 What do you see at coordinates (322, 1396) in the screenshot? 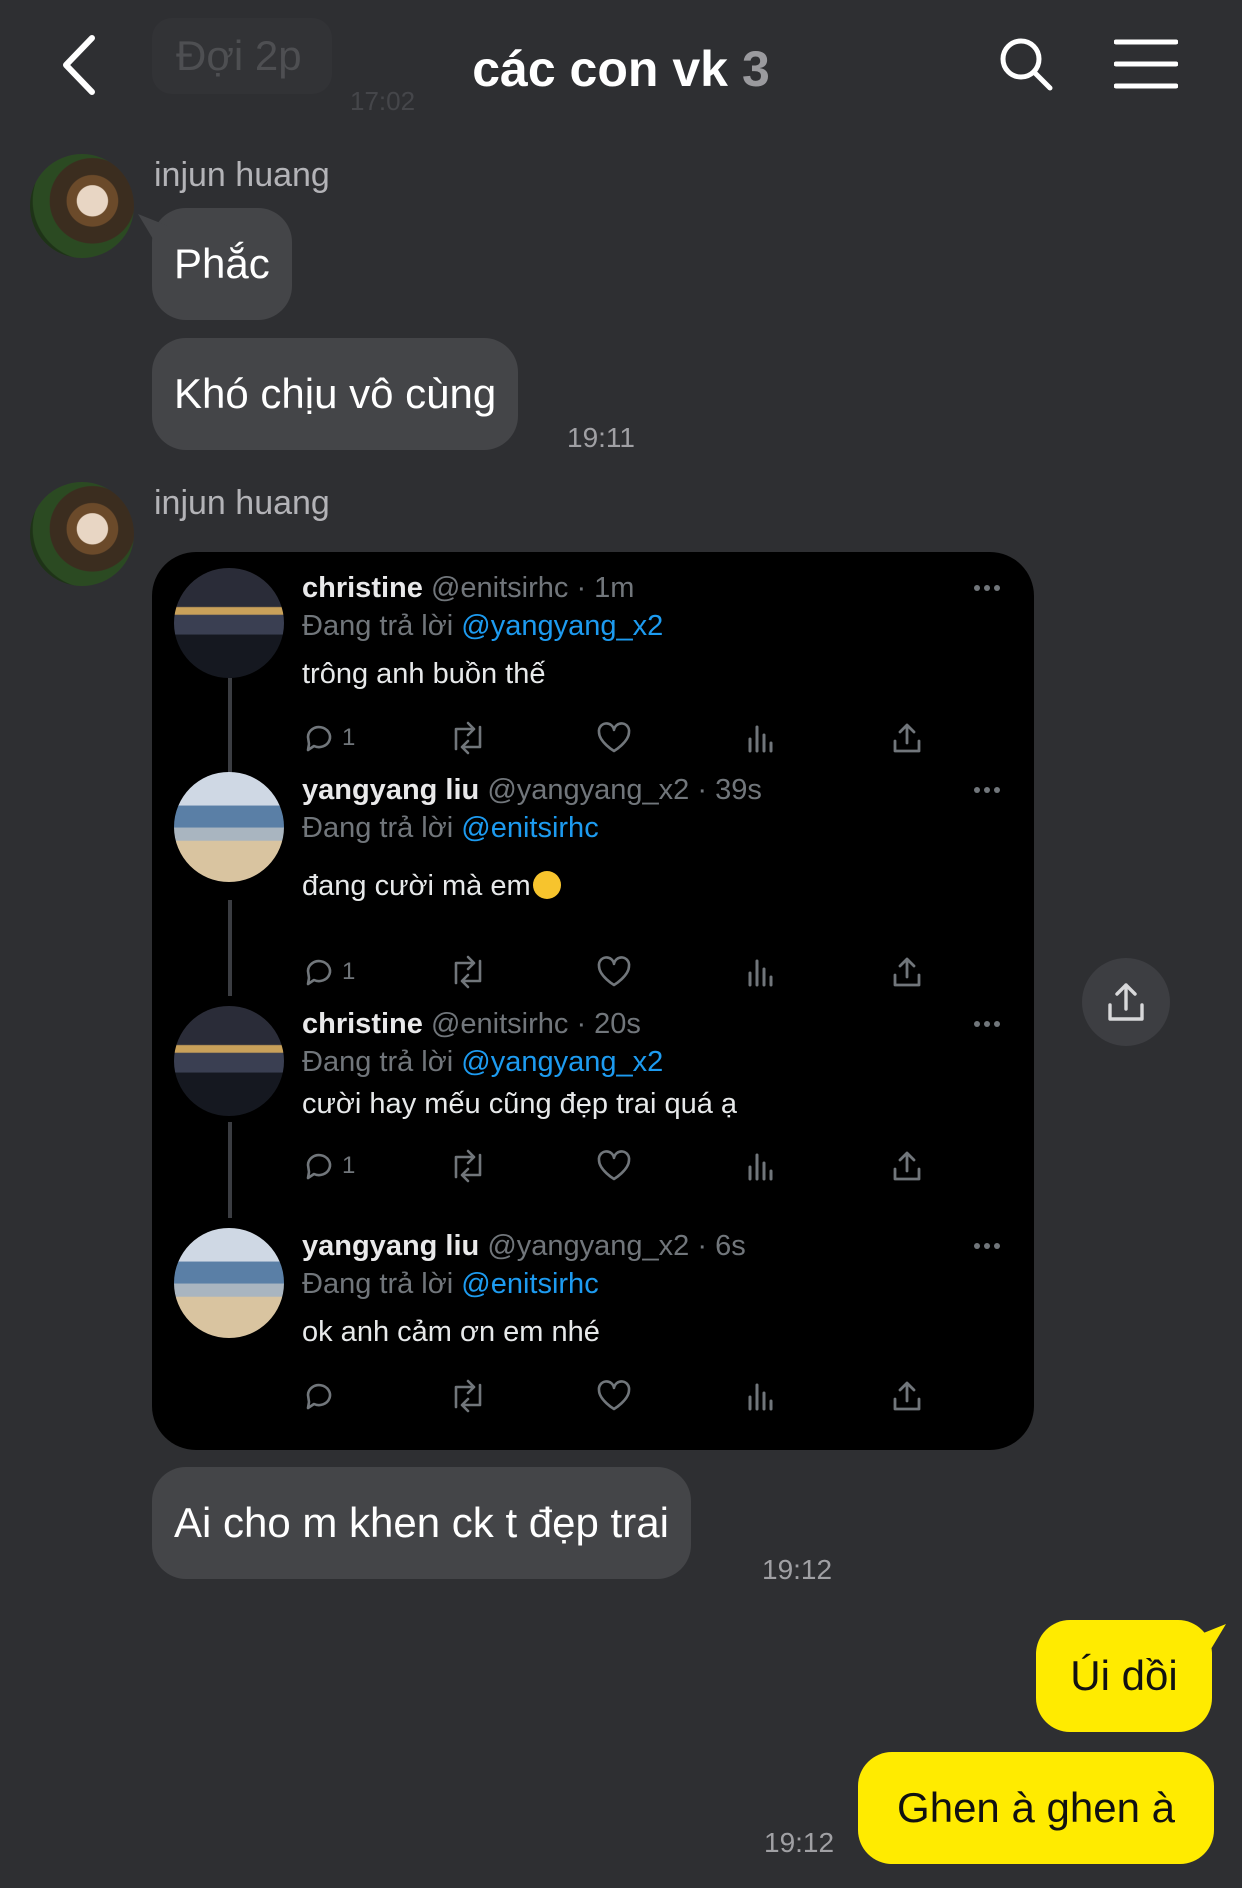
I see `reply-icon` at bounding box center [322, 1396].